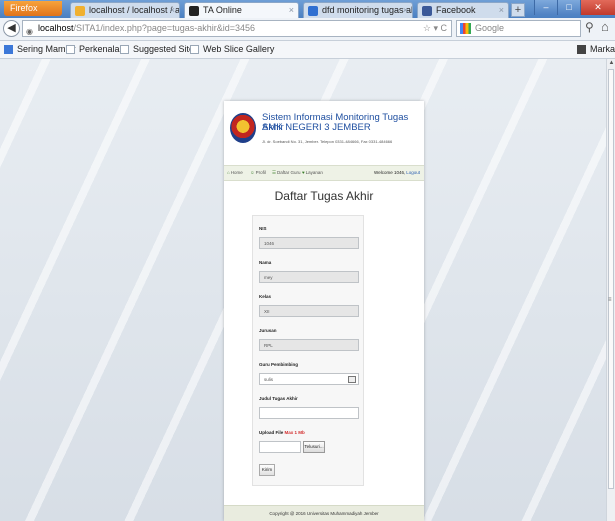 The image size is (615, 521). Describe the element at coordinates (456, 10) in the screenshot. I see `tab-label: Facebook` at that location.